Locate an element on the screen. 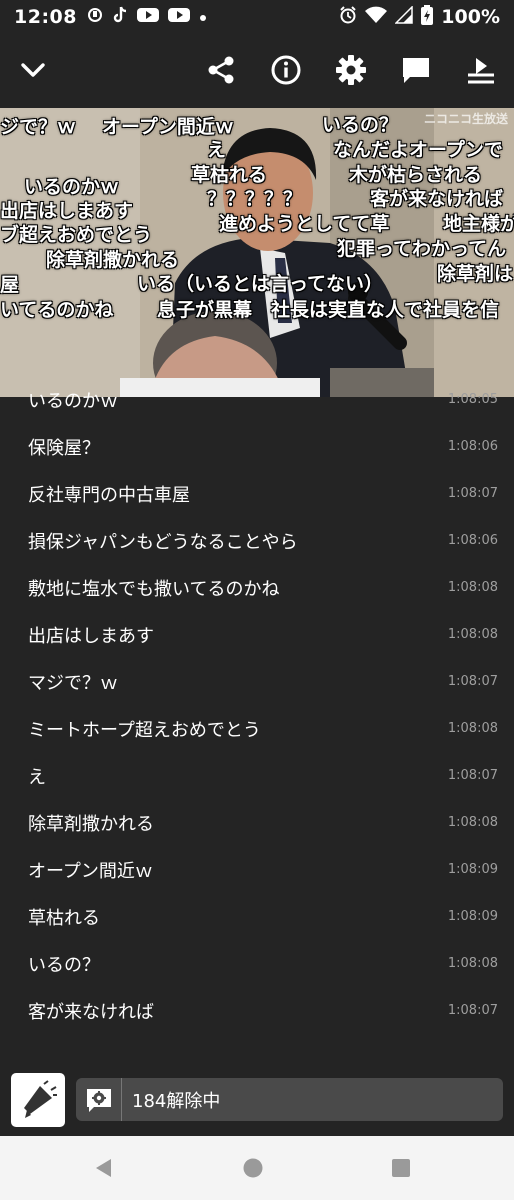  info-button is located at coordinates (286, 70).